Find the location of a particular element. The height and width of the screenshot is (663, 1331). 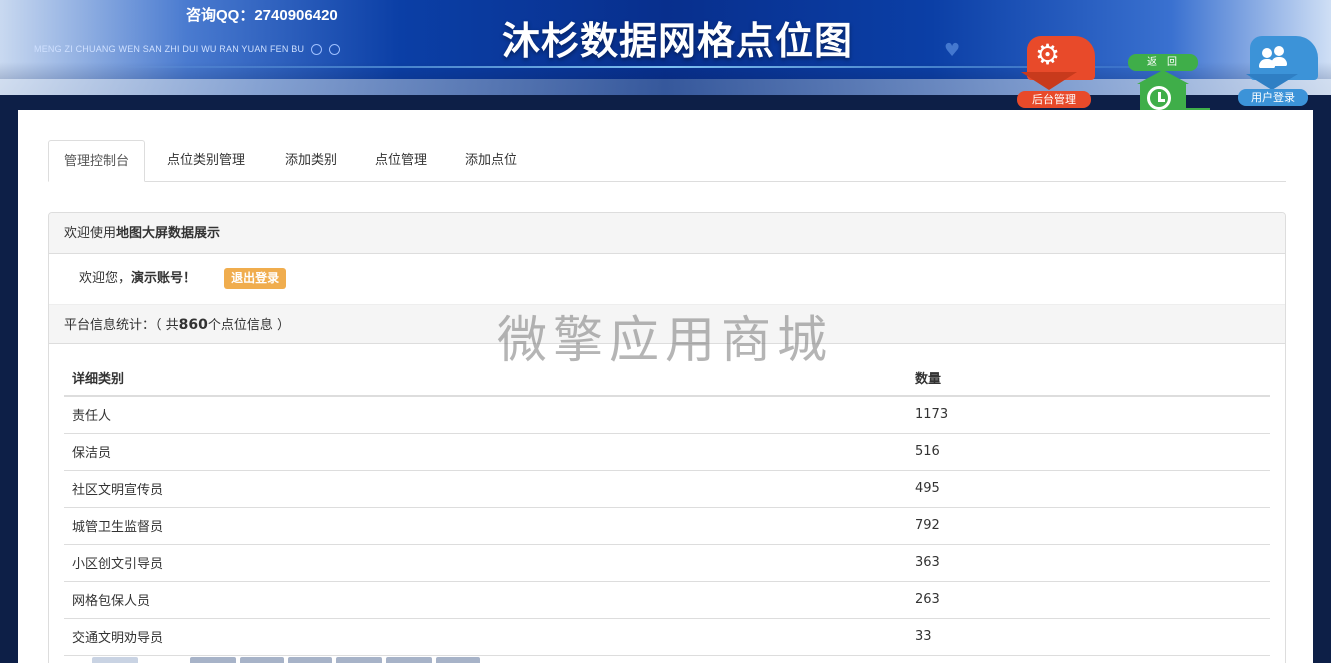

table-row: 责任人 1173 is located at coordinates (667, 415).